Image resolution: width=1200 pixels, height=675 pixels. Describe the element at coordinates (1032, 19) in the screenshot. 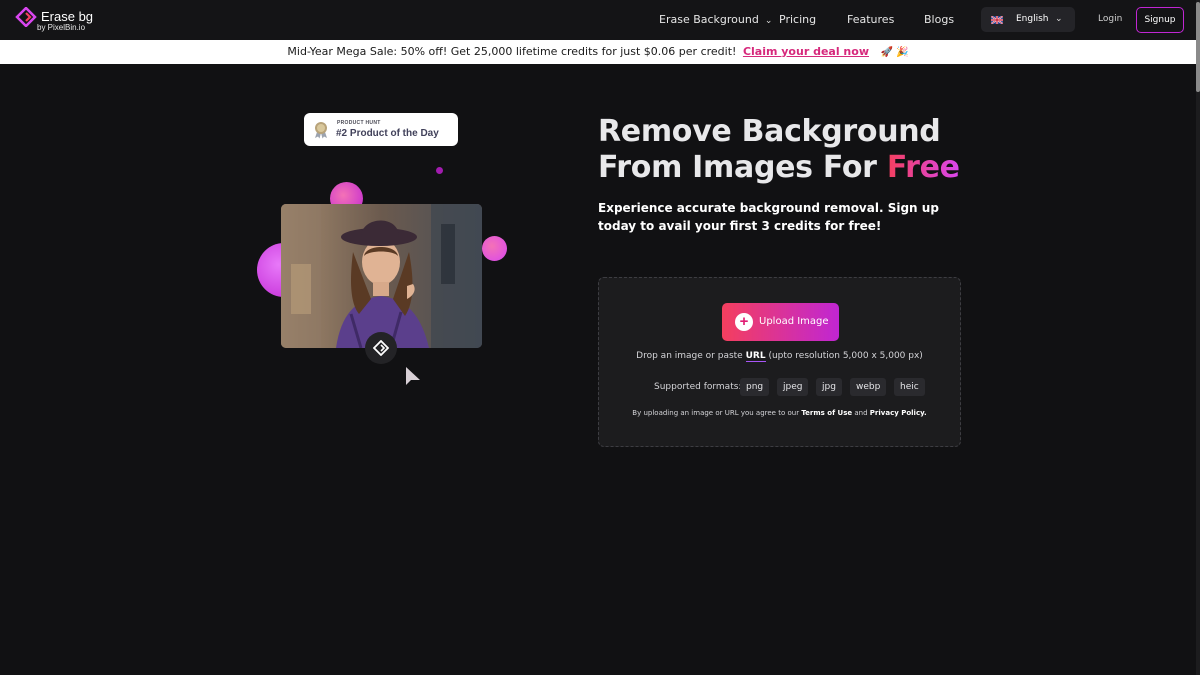

I see `language-label: English` at that location.